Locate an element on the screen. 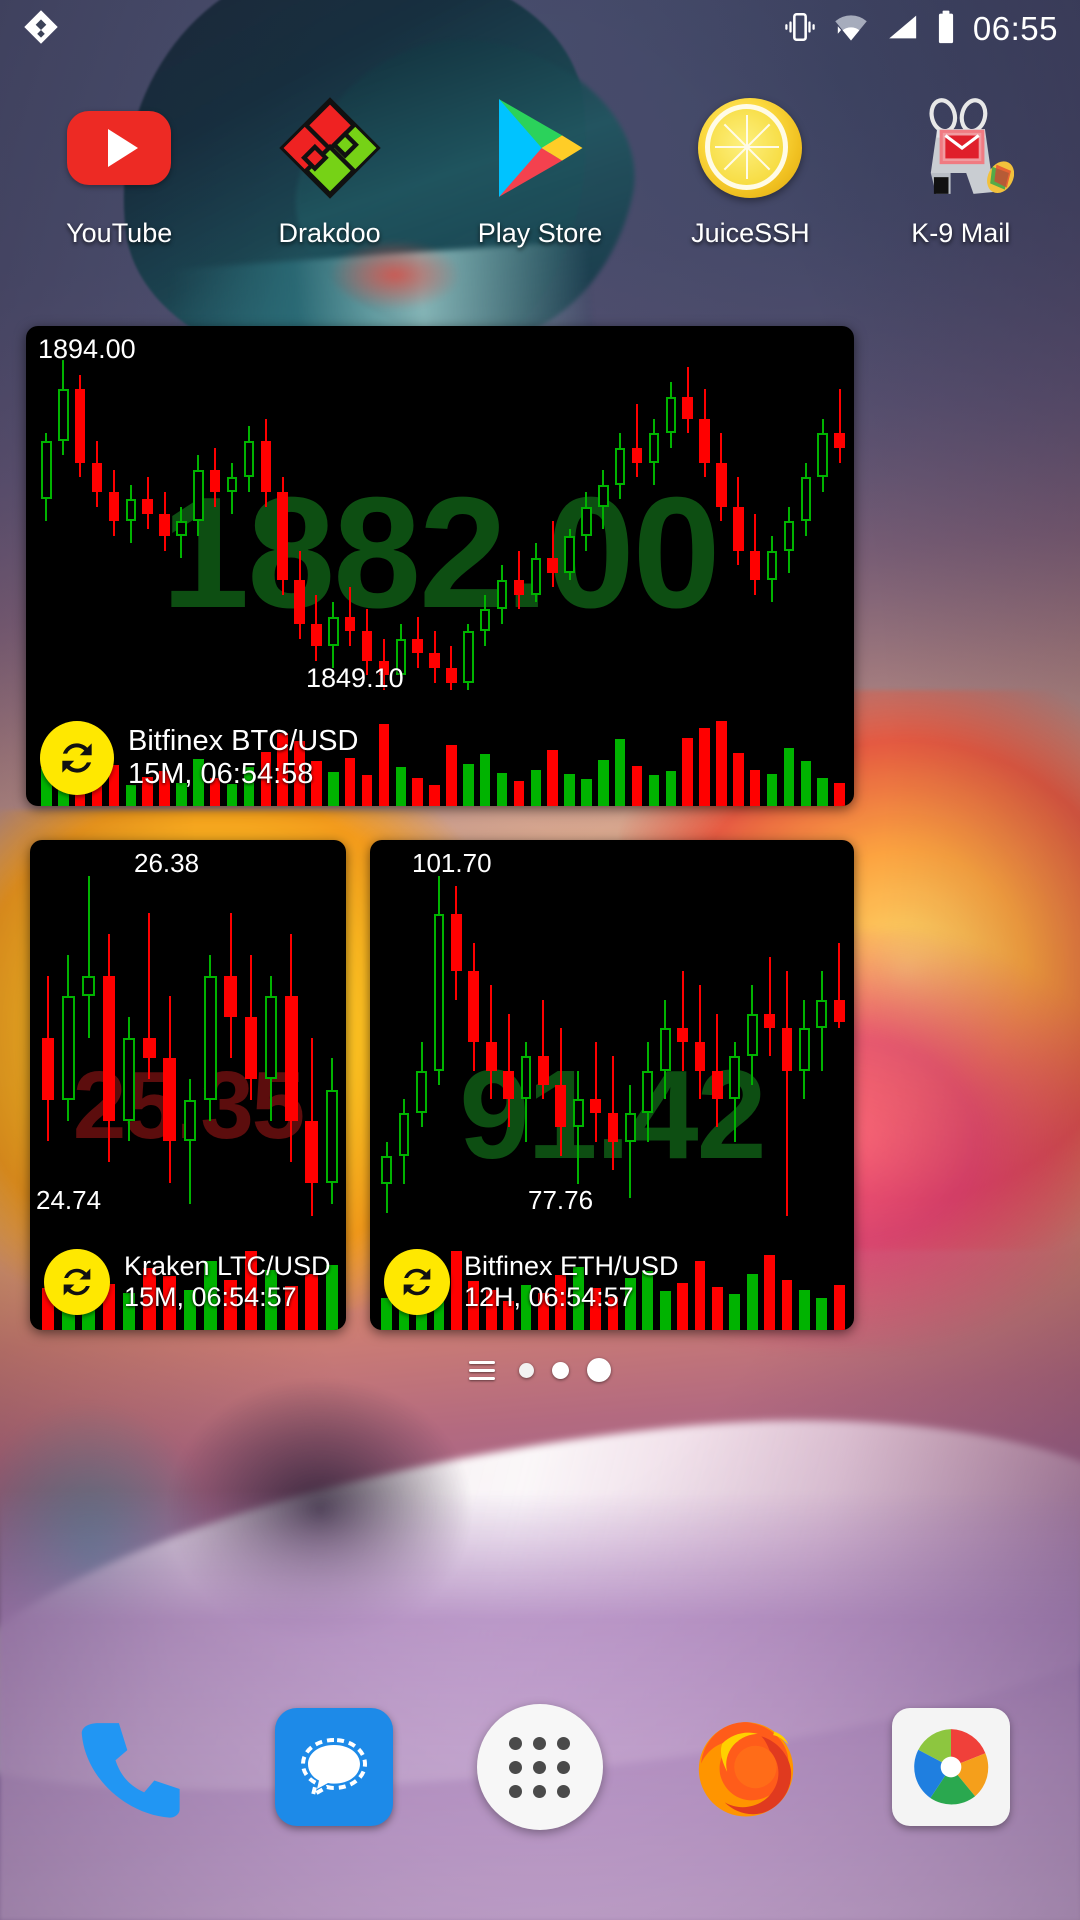 This screenshot has height=1920, width=1080. app-label-youtube: YouTube is located at coordinates (119, 233).